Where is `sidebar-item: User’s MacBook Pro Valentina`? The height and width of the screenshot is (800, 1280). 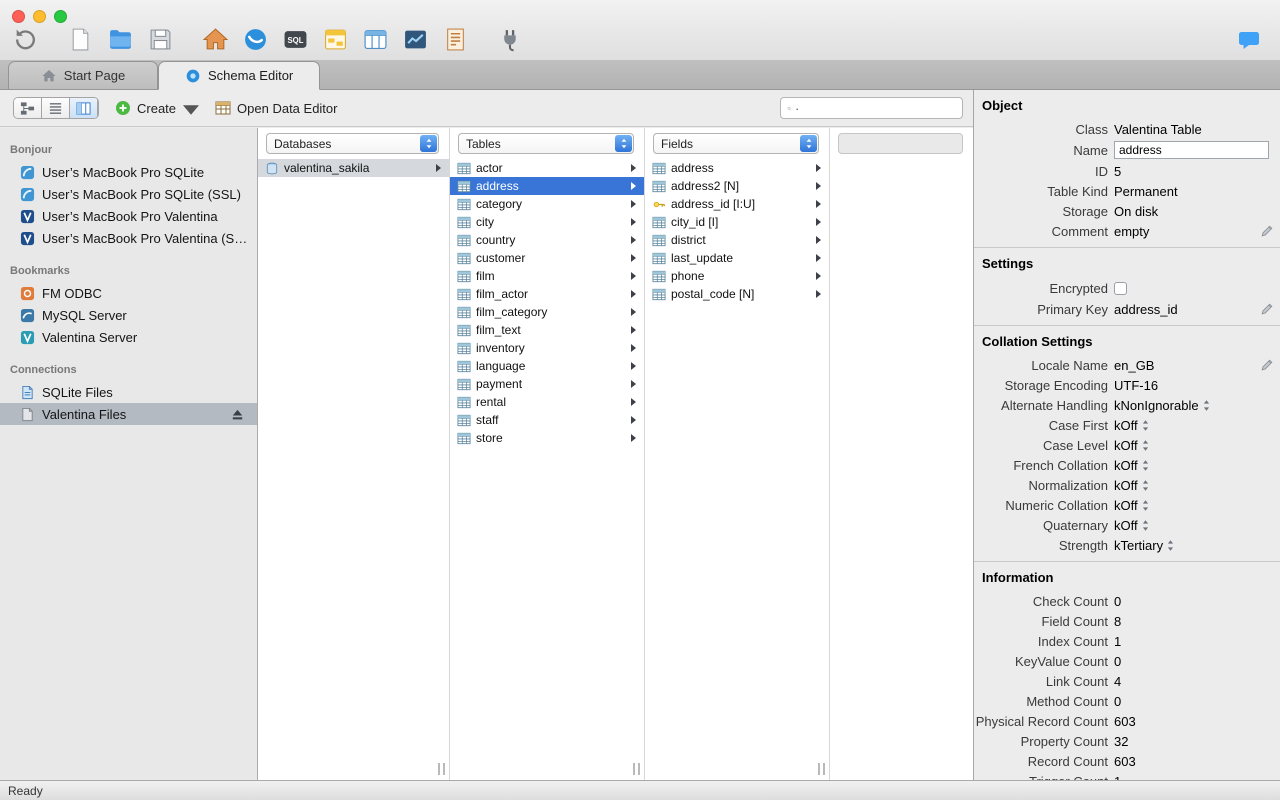
sidebar-item: User’s MacBook Pro Valentina is located at coordinates (128, 216).